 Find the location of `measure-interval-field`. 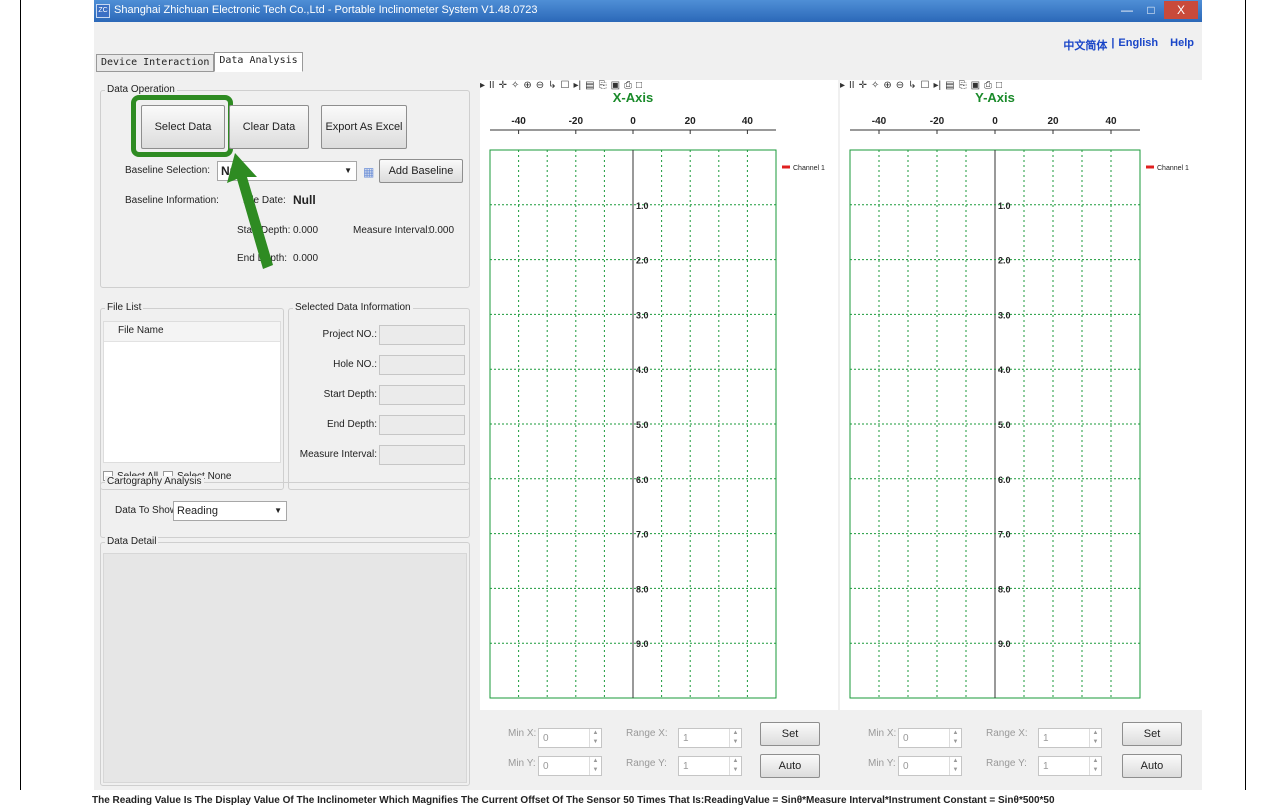

measure-interval-field is located at coordinates (422, 455).